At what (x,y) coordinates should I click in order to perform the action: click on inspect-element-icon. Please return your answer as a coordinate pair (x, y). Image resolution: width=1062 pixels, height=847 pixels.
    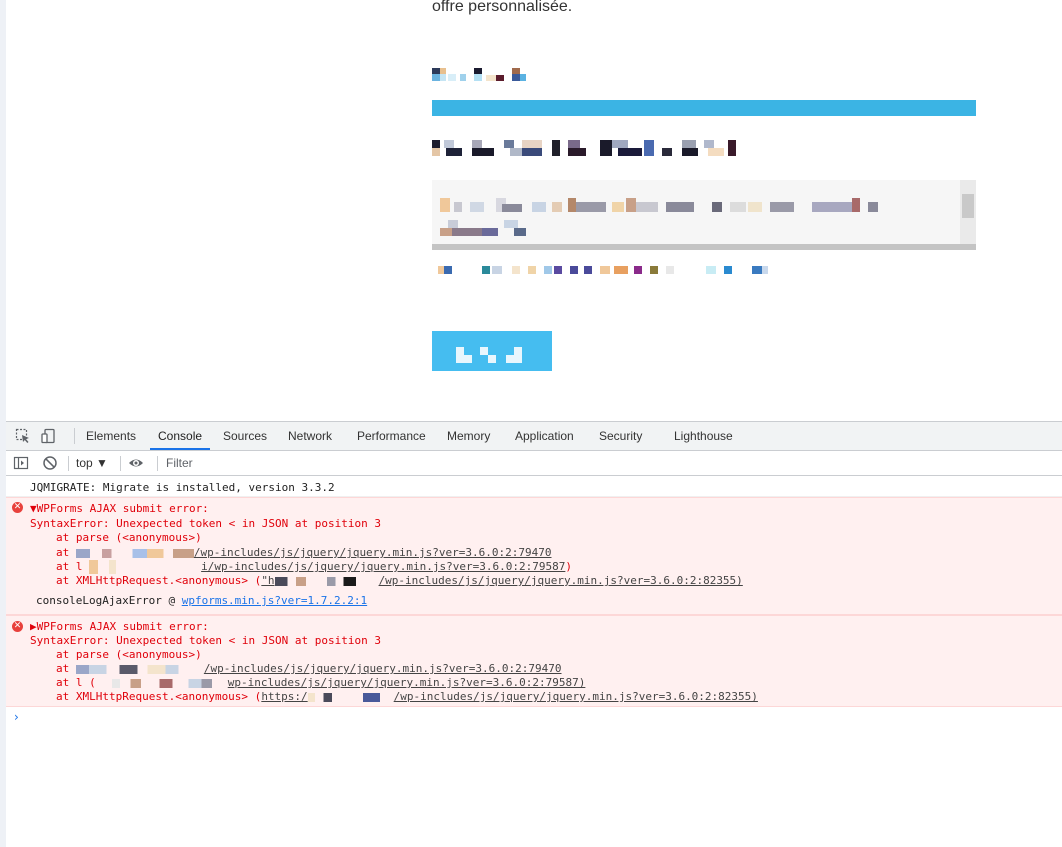
    Looking at the image, I should click on (23, 436).